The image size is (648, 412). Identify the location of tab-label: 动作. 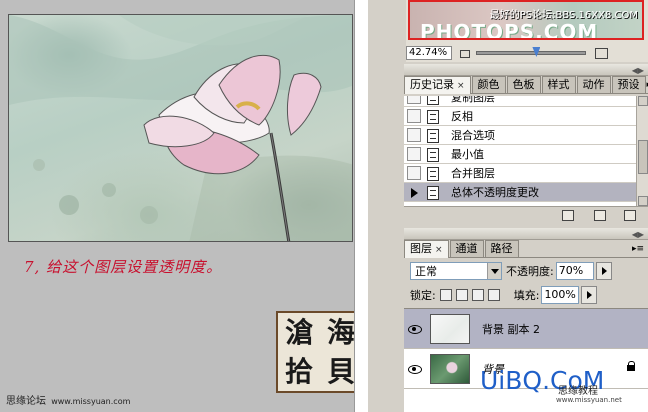
(593, 84).